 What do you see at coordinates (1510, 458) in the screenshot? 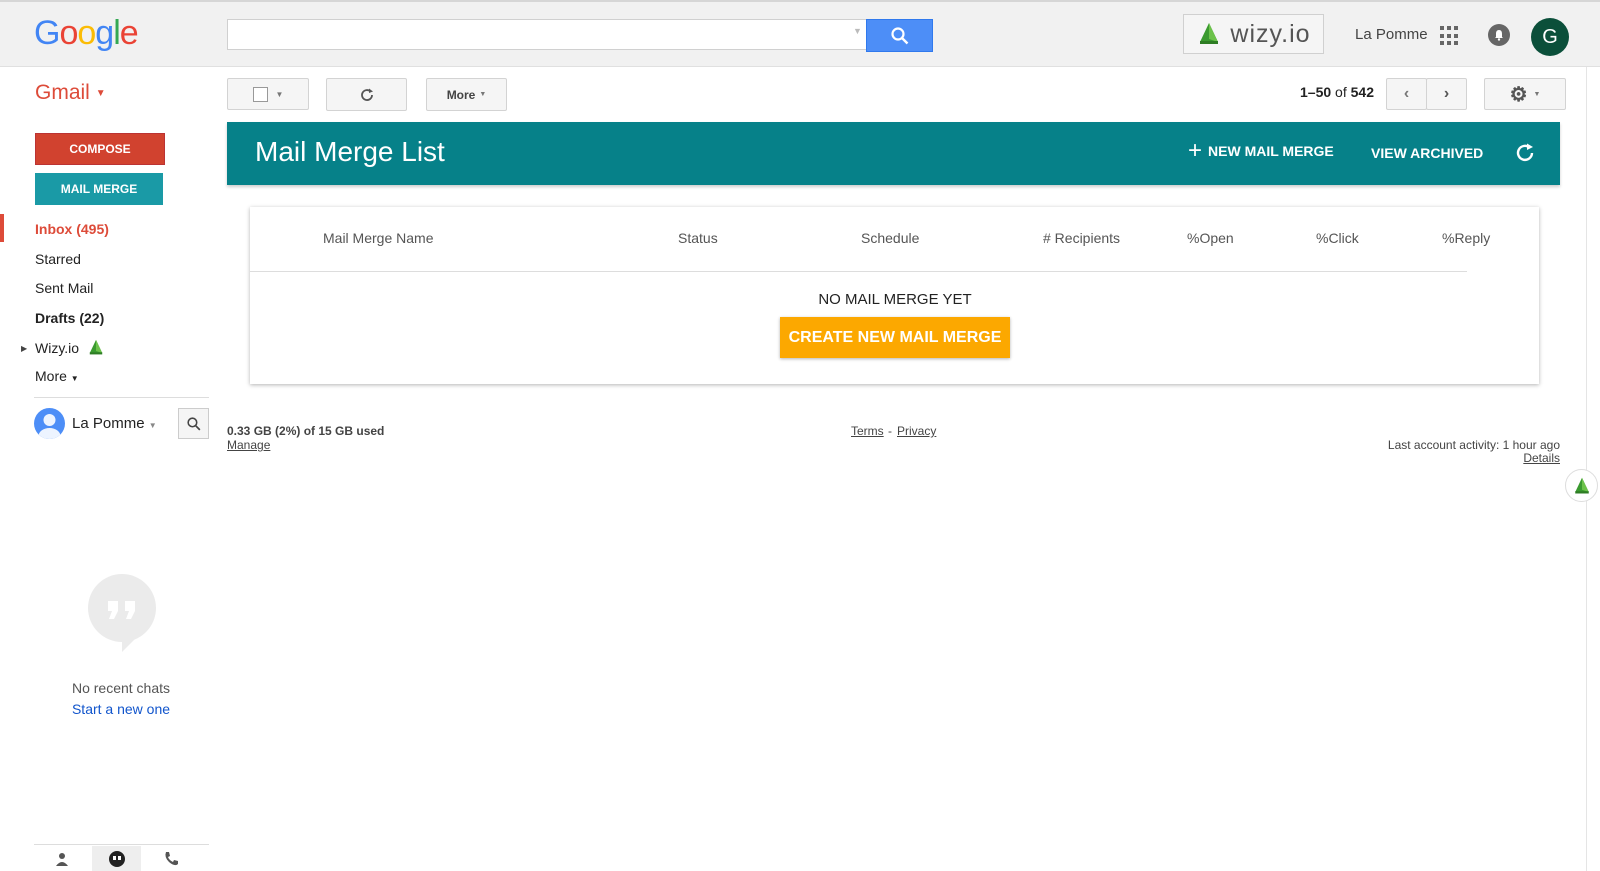
I see `details-link: Details` at bounding box center [1510, 458].